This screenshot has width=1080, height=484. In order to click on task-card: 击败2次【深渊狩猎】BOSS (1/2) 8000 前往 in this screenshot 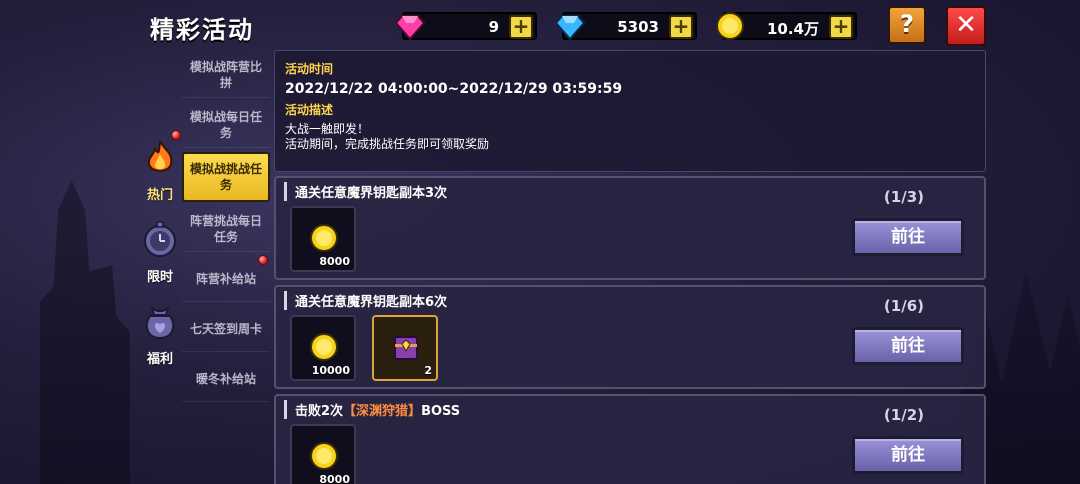, I will do `click(630, 439)`.